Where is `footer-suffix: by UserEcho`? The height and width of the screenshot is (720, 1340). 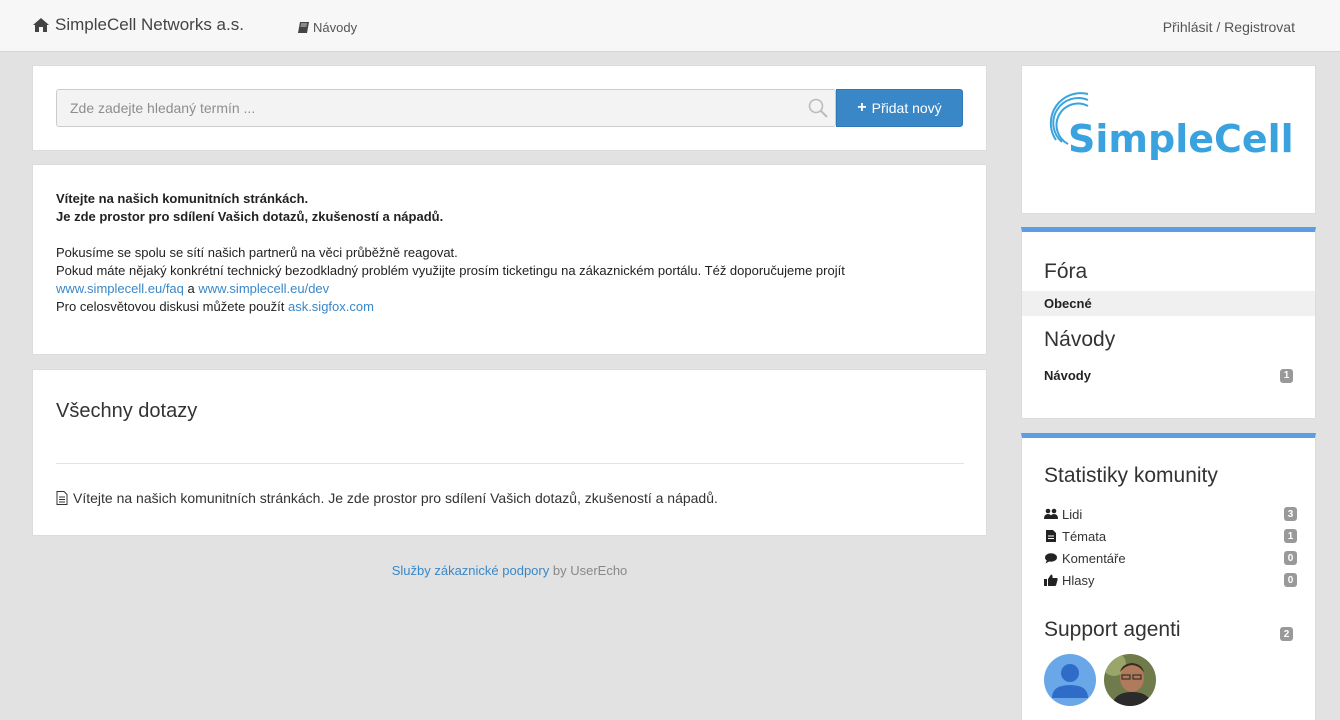 footer-suffix: by UserEcho is located at coordinates (590, 570).